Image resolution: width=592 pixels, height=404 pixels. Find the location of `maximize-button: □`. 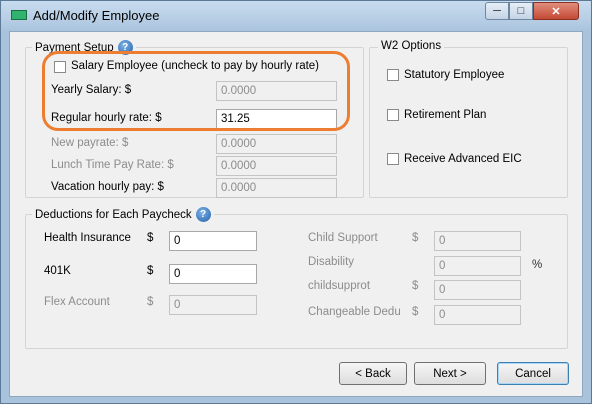

maximize-button: □ is located at coordinates (521, 11).